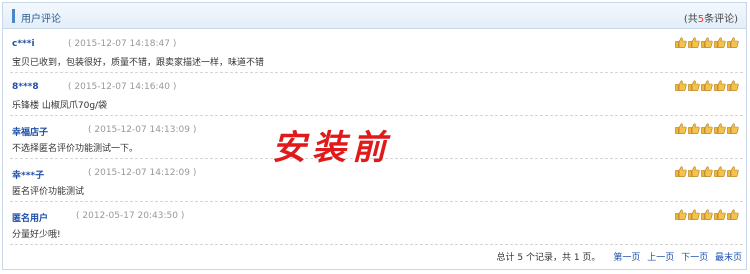 The height and width of the screenshot is (274, 750). I want to click on header-accent-bar, so click(13, 16).